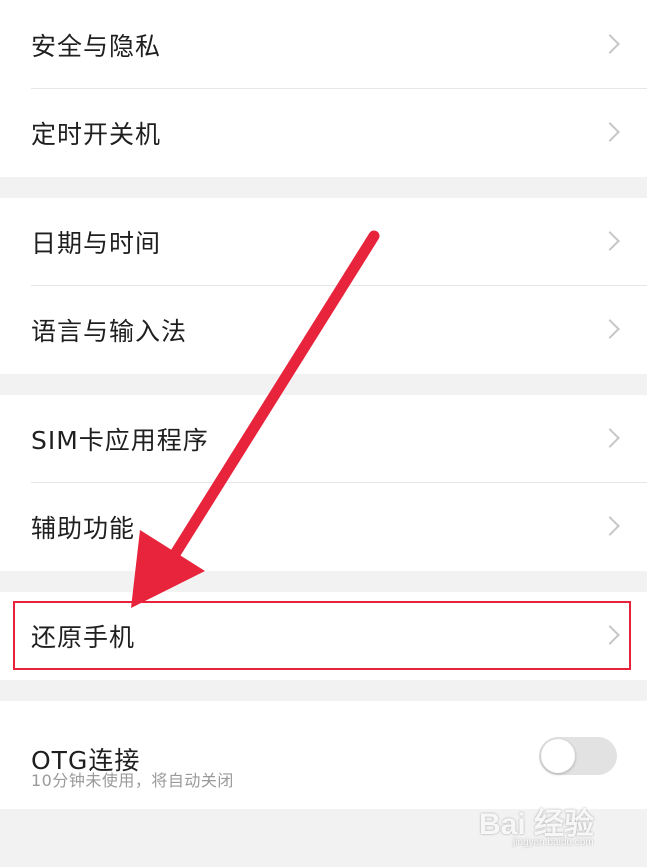 Image resolution: width=647 pixels, height=867 pixels. I want to click on settings-item-date-time: 日期与时间, so click(323, 242).